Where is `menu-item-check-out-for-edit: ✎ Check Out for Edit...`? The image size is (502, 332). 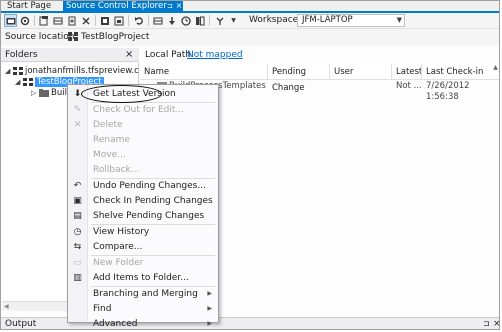
menu-item-check-out-for-edit: ✎ Check Out for Edit... is located at coordinates (143, 110).